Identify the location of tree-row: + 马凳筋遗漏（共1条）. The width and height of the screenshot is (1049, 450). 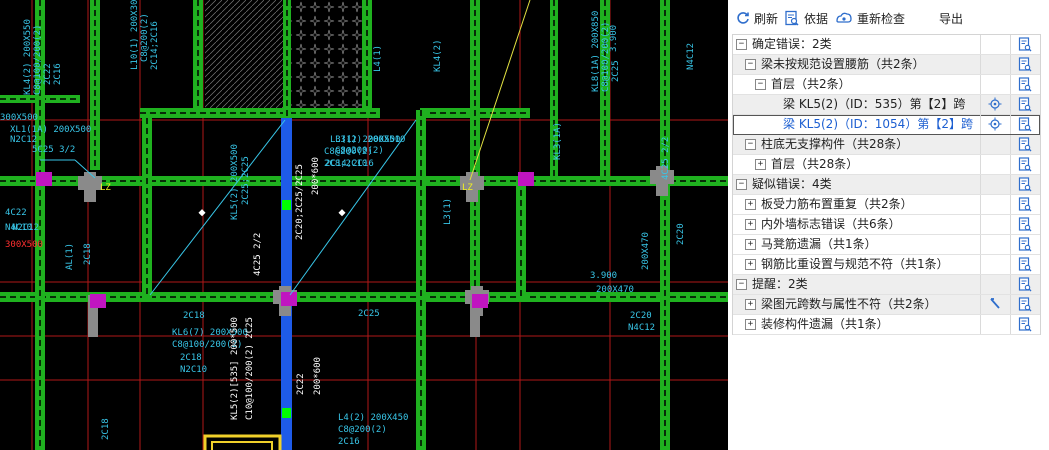
(886, 245).